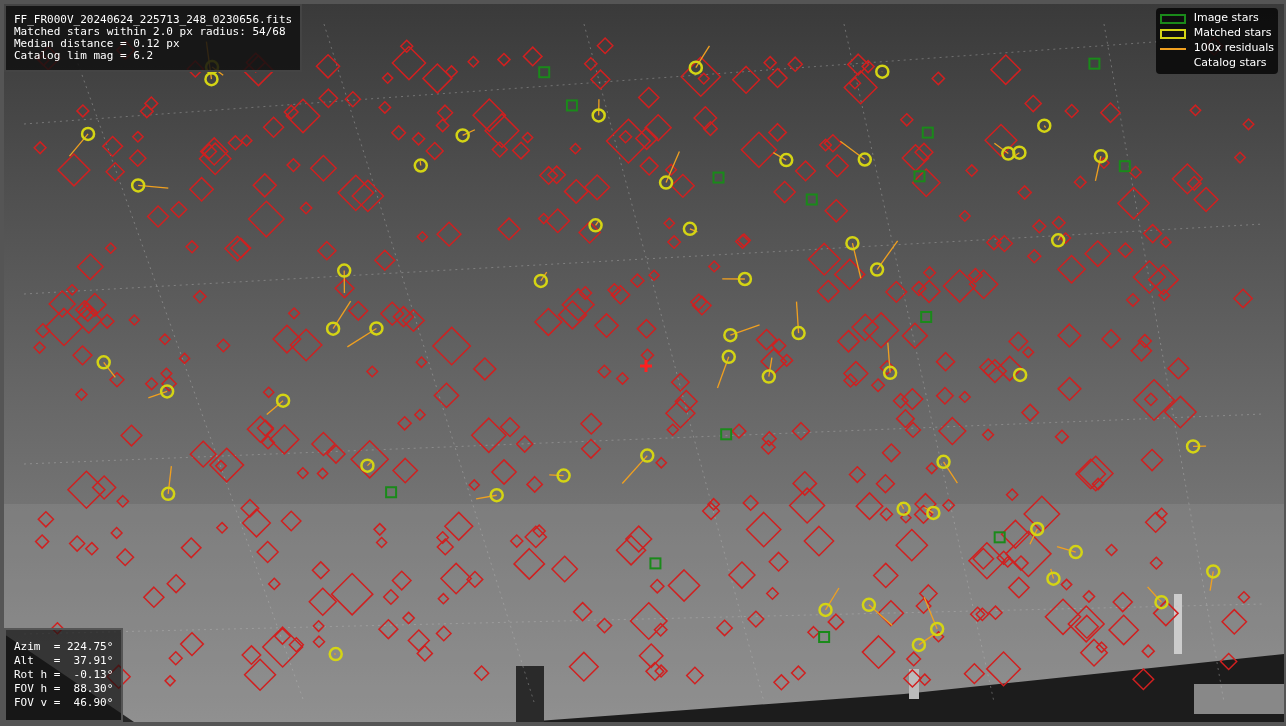 This screenshot has height=726, width=1286. What do you see at coordinates (64, 647) in the screenshot?
I see `pointing-text: Azim = 224.75°` at bounding box center [64, 647].